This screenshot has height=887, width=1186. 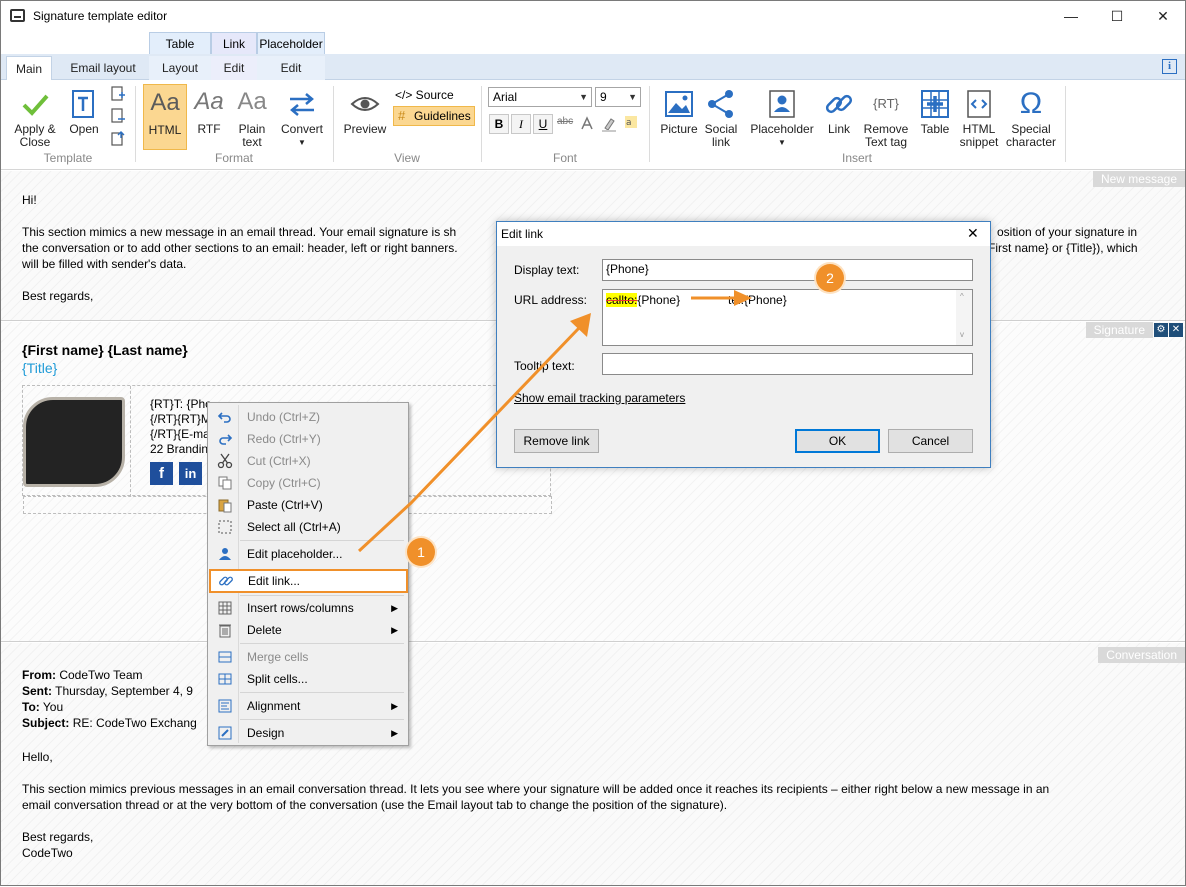 I want to click on annotation-arrows, so click(x=554, y=421).